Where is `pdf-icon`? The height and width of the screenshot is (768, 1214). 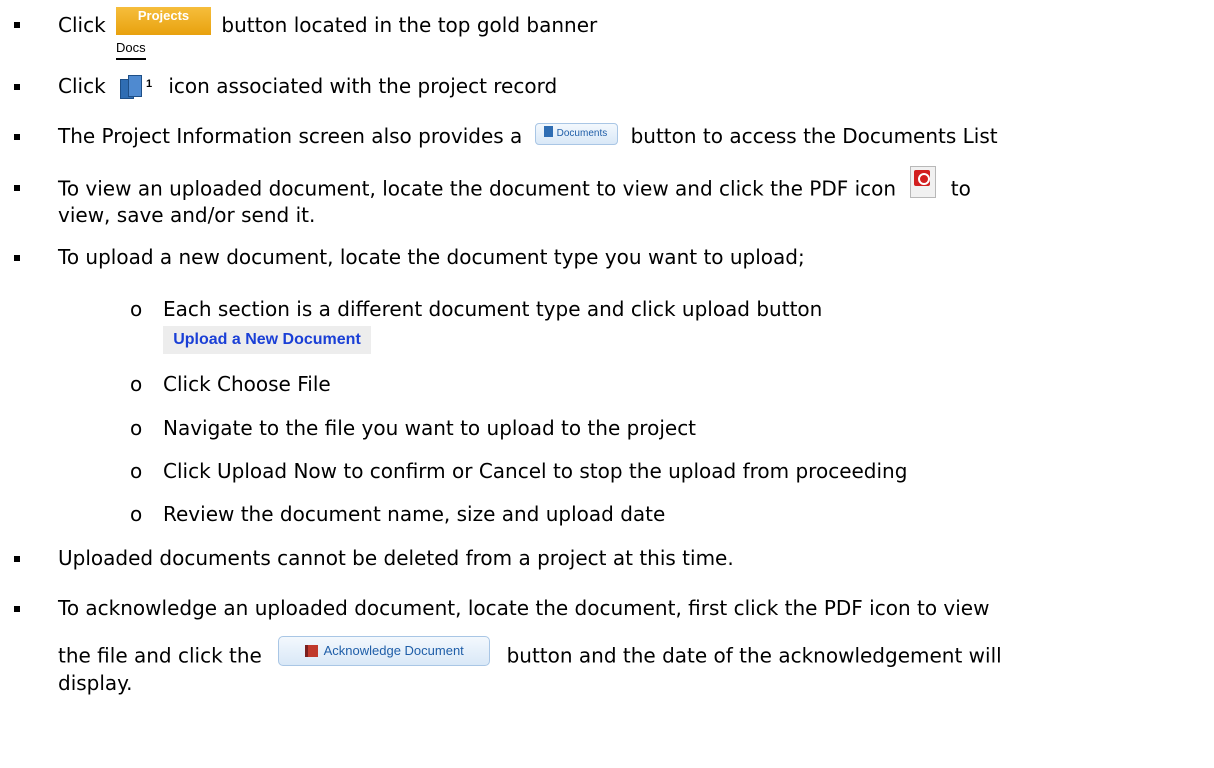
pdf-icon is located at coordinates (923, 182).